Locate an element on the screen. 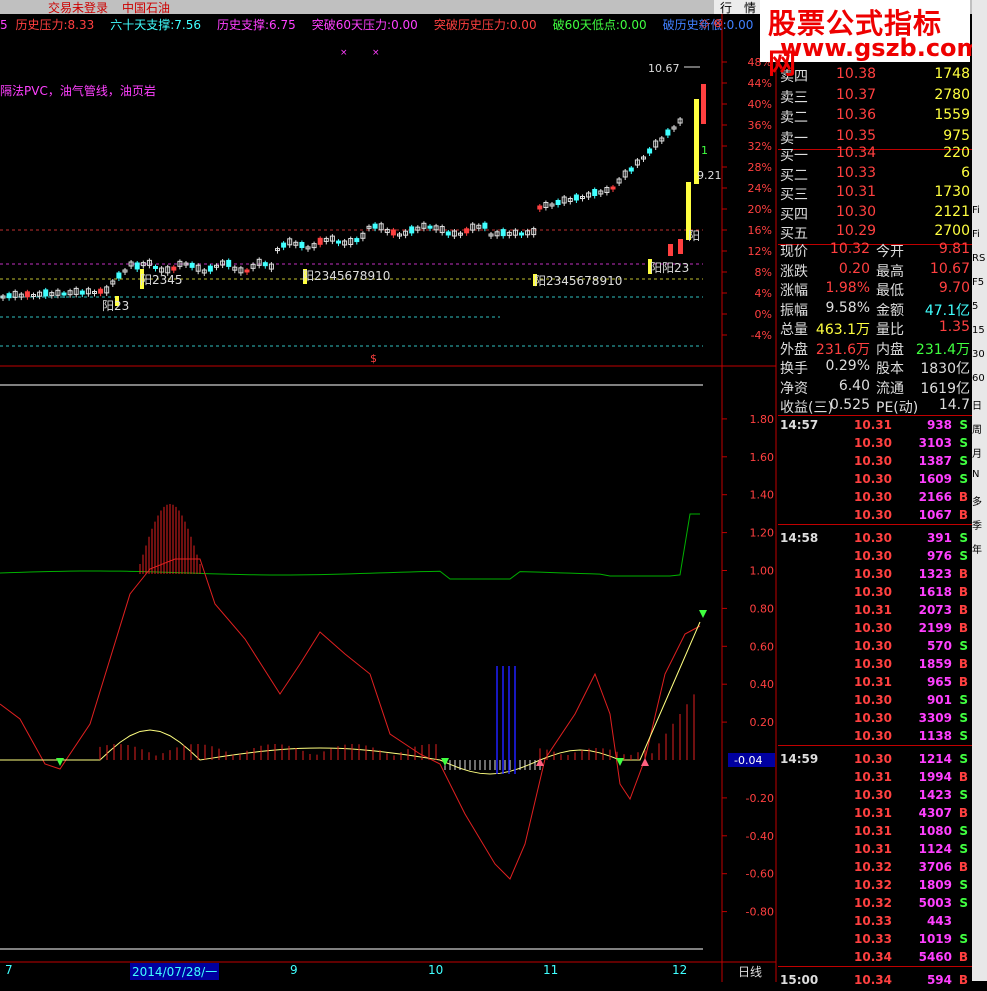 Image resolution: width=987 pixels, height=991 pixels. side-button: RS is located at coordinates (979, 262).